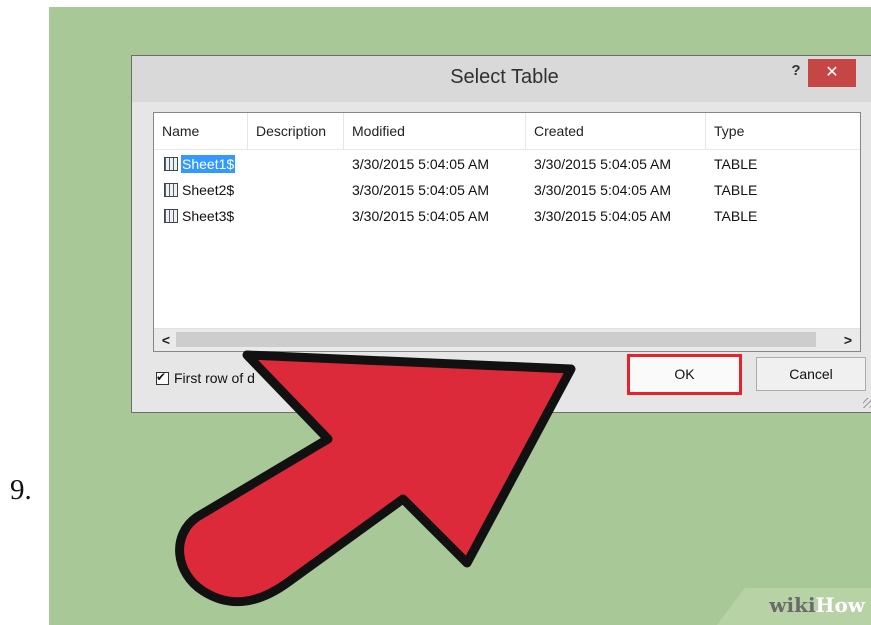  I want to click on logo-how-text: How, so click(840, 605).